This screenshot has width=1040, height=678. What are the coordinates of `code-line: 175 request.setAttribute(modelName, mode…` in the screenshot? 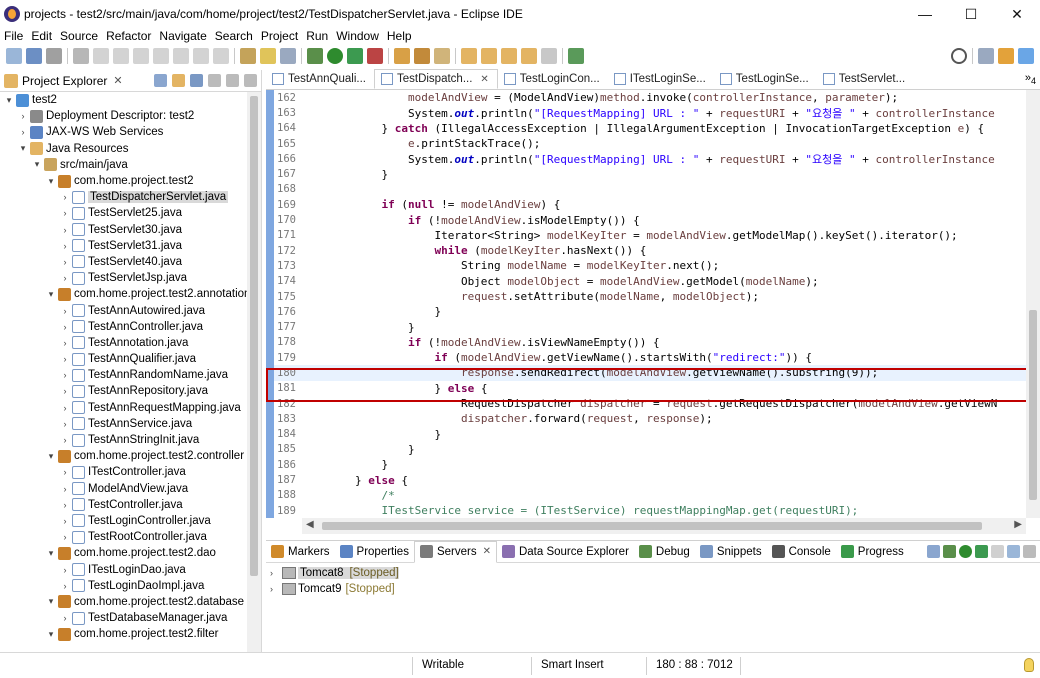 It's located at (650, 296).